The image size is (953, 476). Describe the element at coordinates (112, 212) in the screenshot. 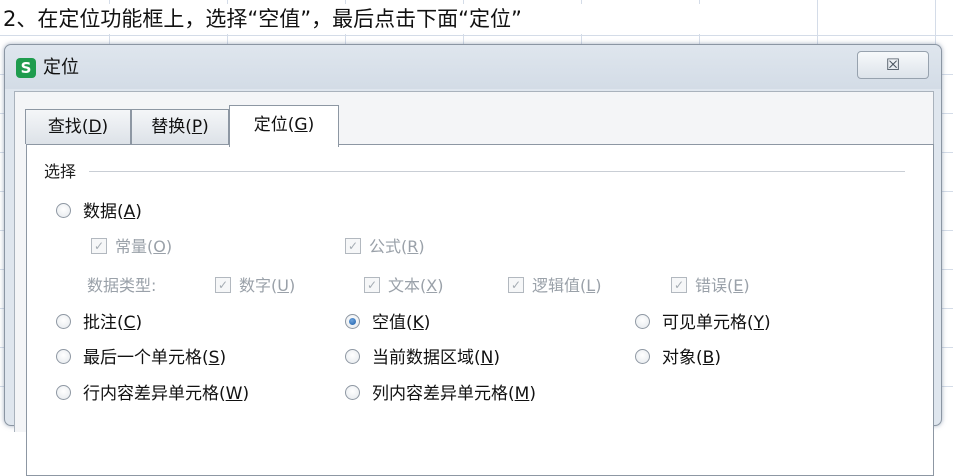

I see `radio-data-label: 数据(A)` at that location.